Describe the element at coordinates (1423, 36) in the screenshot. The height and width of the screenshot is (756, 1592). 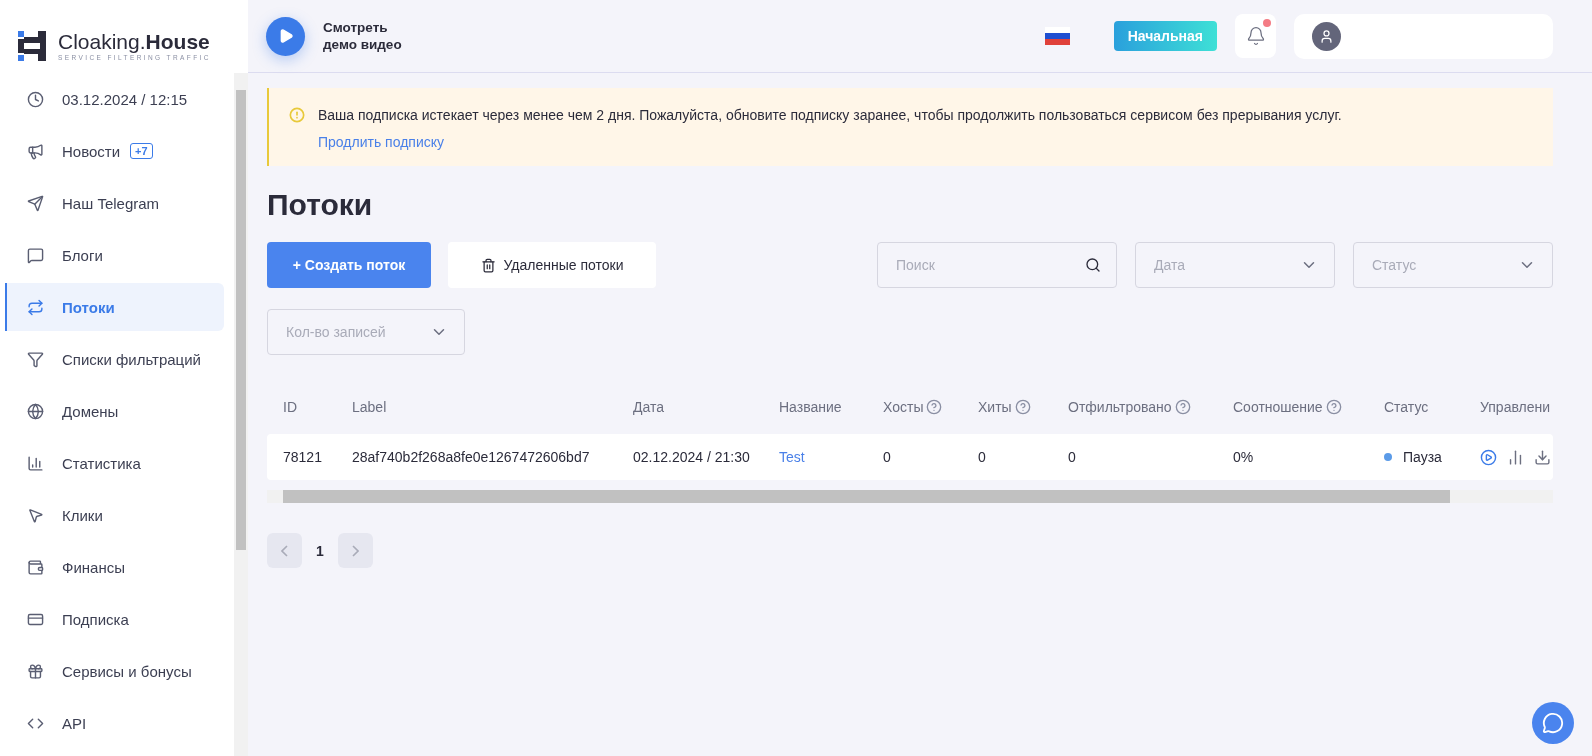
I see `user-panel` at that location.